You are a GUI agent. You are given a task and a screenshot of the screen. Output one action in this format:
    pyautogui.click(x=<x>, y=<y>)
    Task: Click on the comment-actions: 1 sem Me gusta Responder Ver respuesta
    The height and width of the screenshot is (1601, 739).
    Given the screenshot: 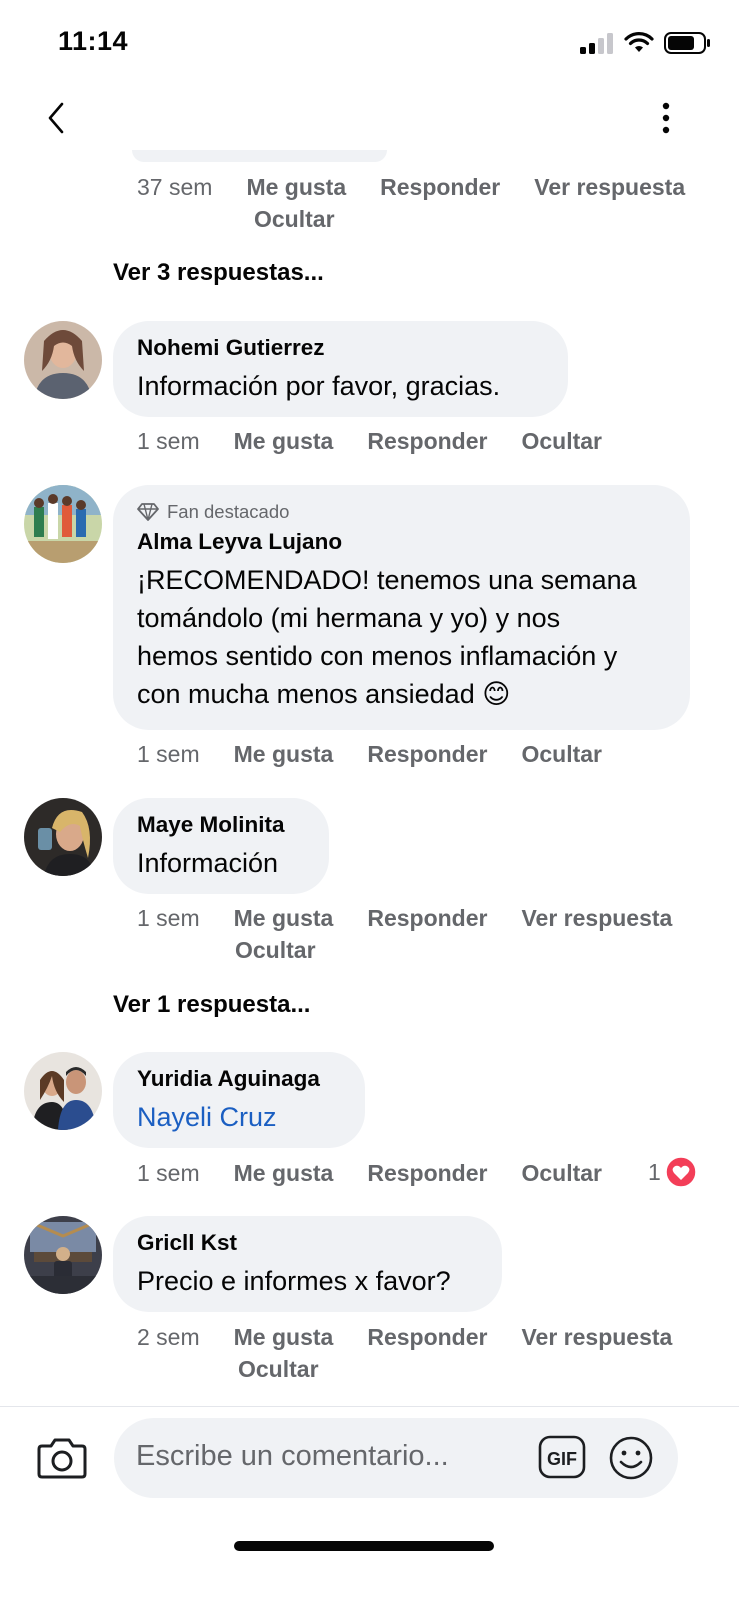 What is the action you would take?
    pyautogui.click(x=404, y=918)
    